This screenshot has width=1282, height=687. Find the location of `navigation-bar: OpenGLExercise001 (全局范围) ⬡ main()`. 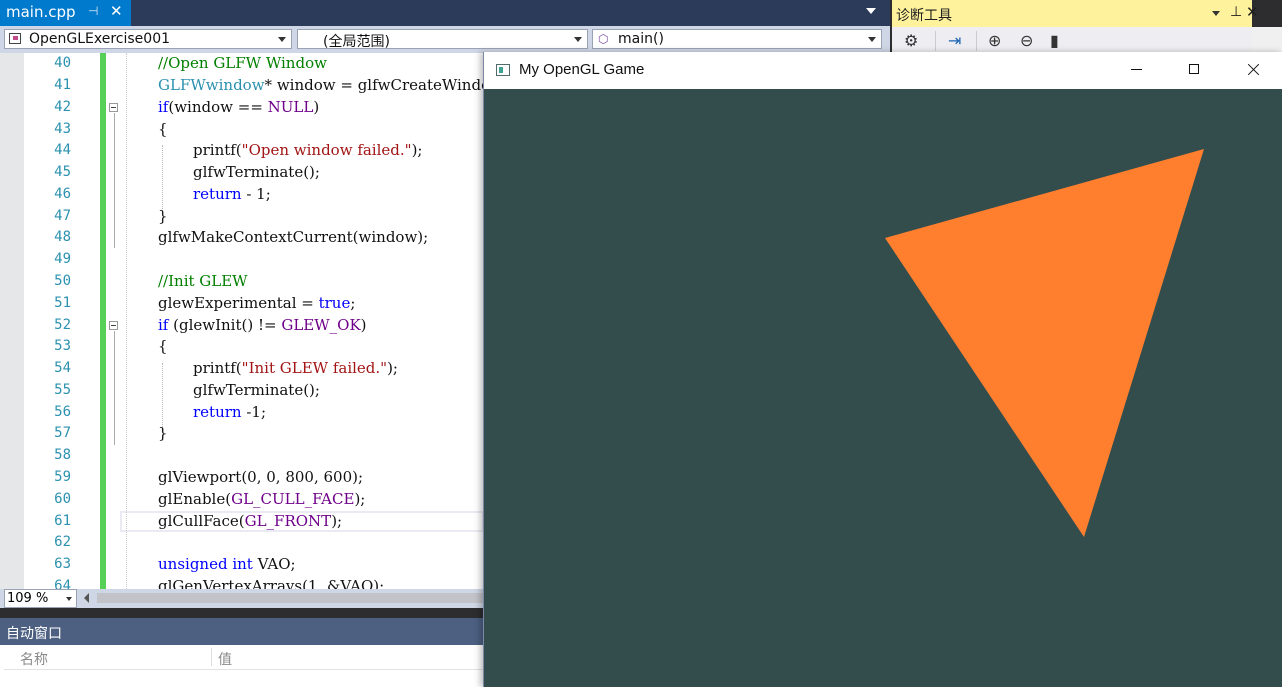

navigation-bar: OpenGLExercise001 (全局范围) ⬡ main() is located at coordinates (445, 39).